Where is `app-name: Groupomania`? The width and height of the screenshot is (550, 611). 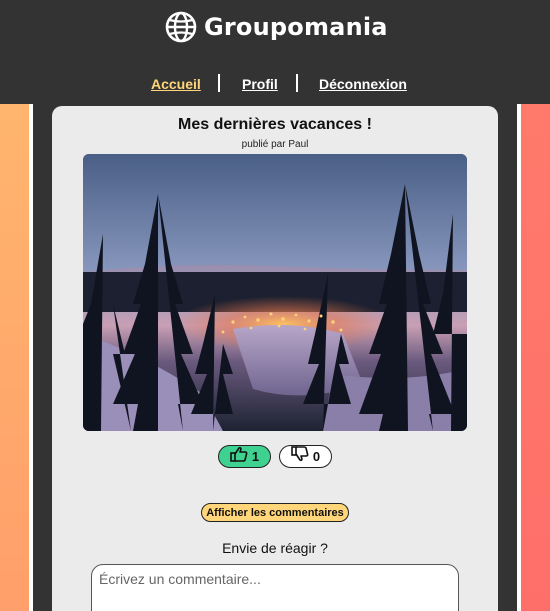 app-name: Groupomania is located at coordinates (296, 27).